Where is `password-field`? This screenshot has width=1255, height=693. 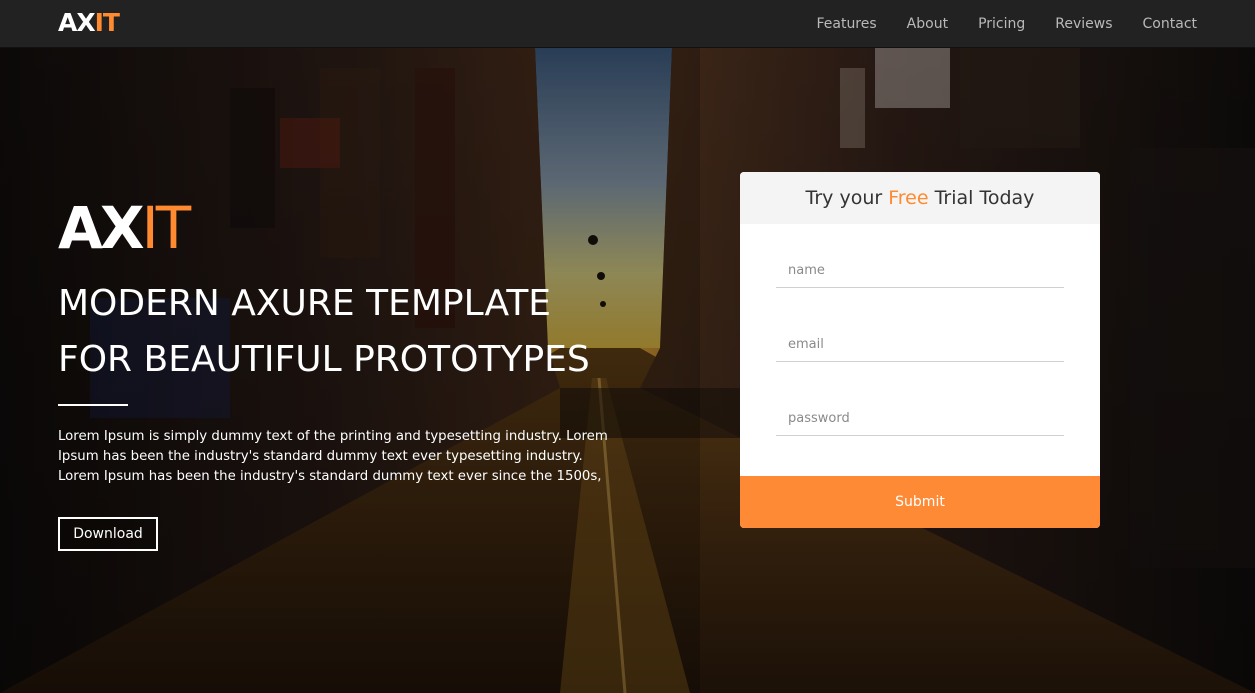 password-field is located at coordinates (920, 419).